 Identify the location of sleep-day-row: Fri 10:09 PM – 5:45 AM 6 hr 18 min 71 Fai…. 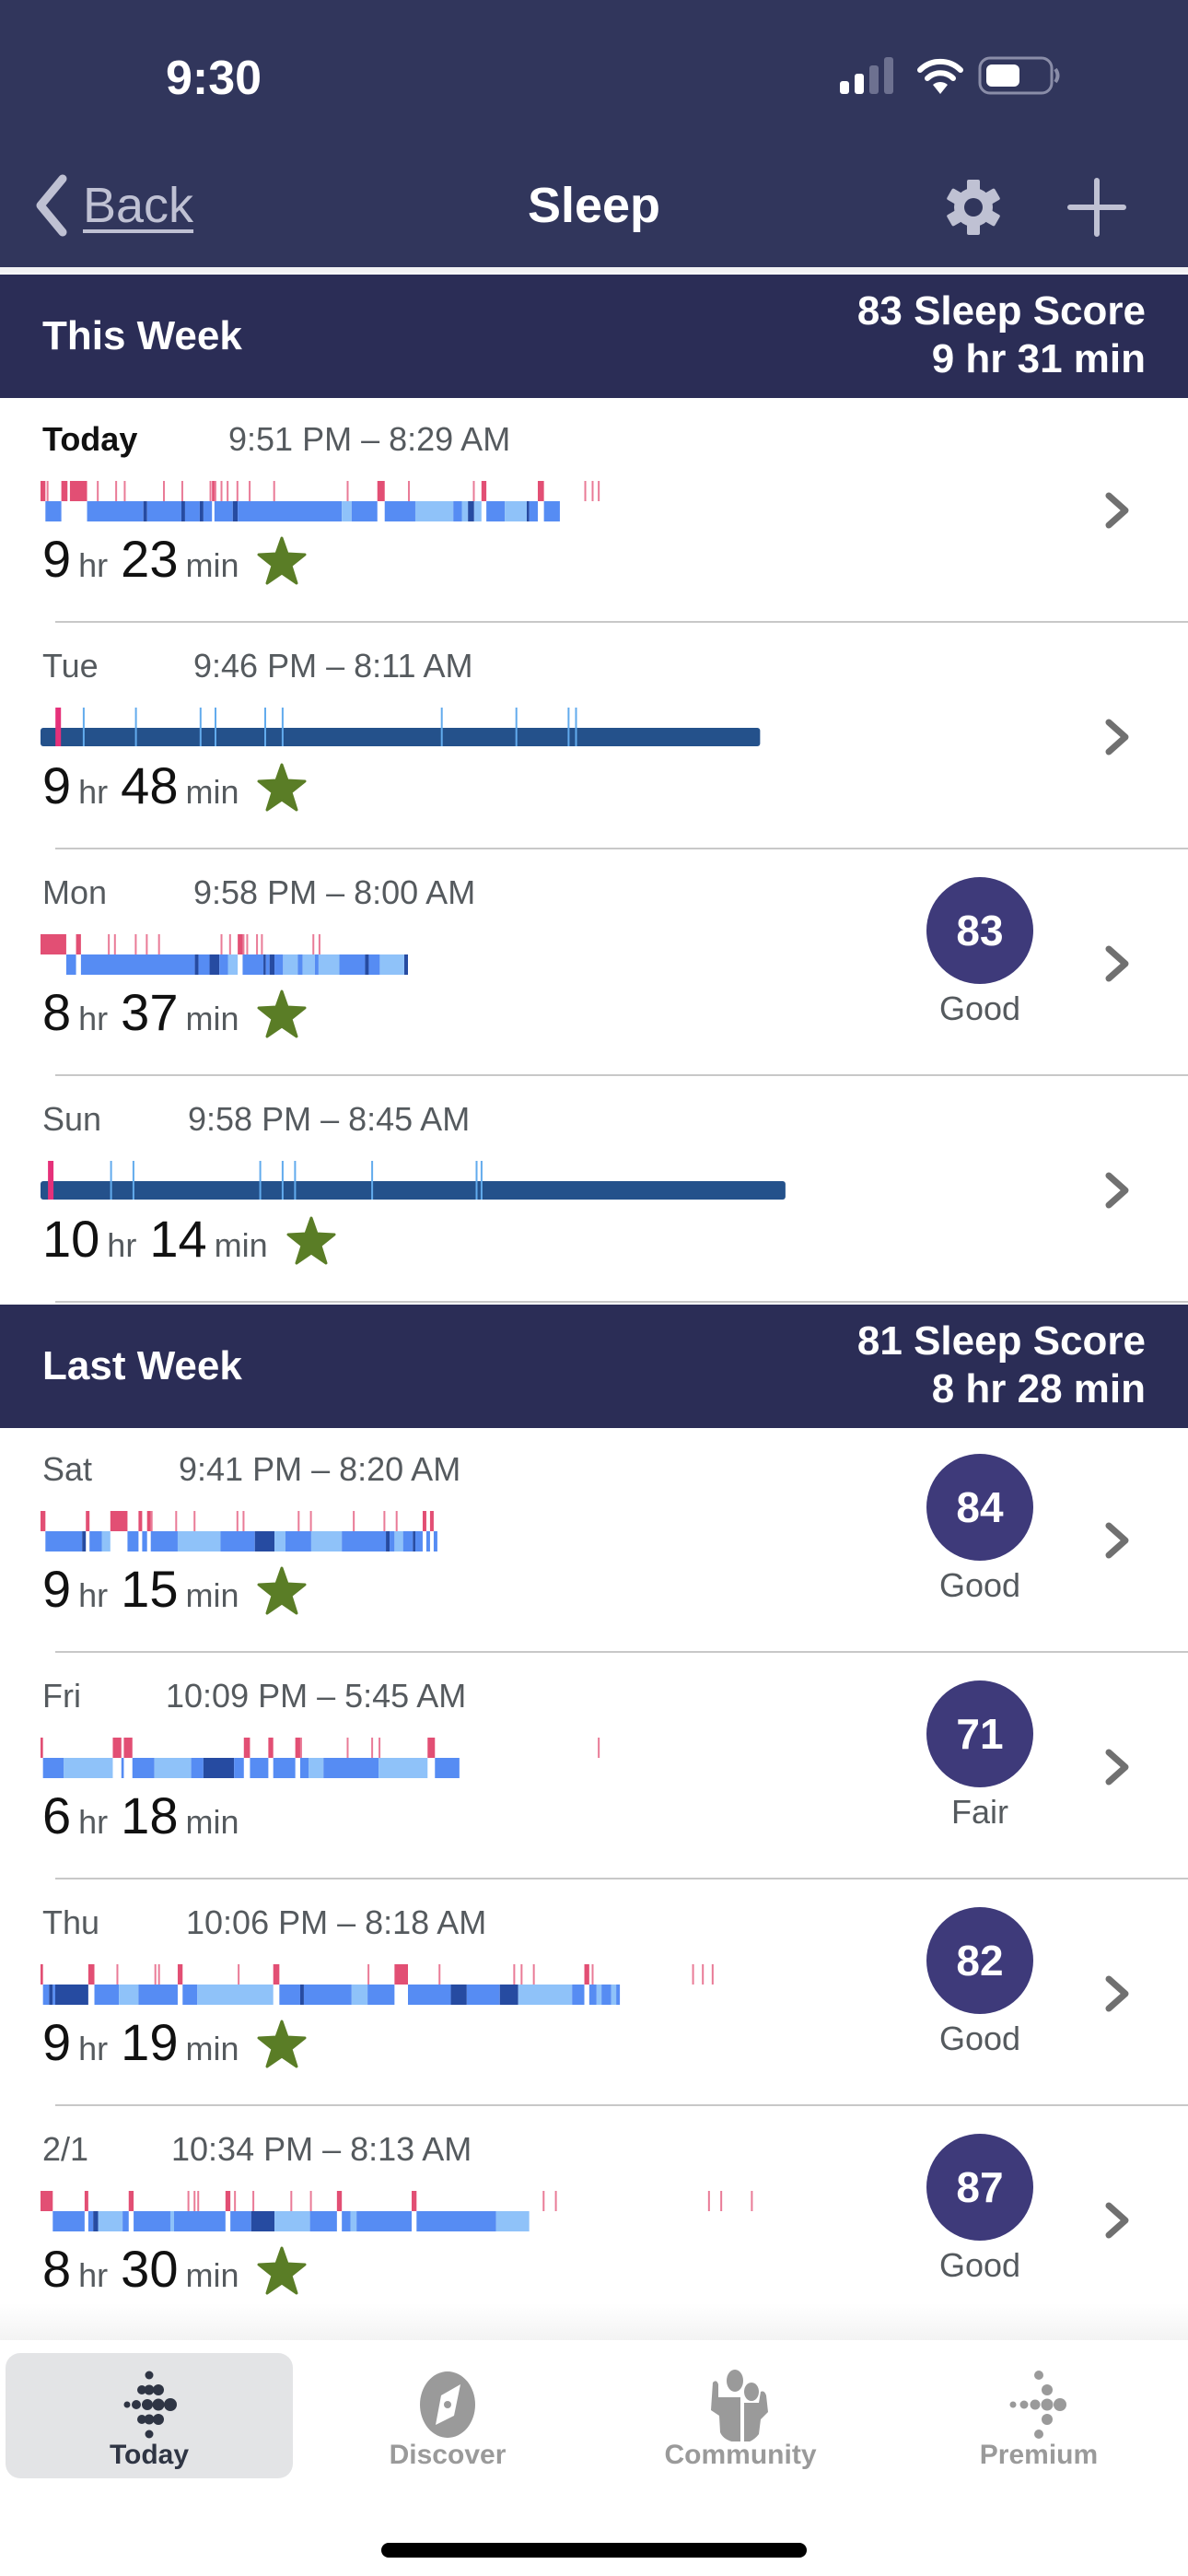
(594, 1766).